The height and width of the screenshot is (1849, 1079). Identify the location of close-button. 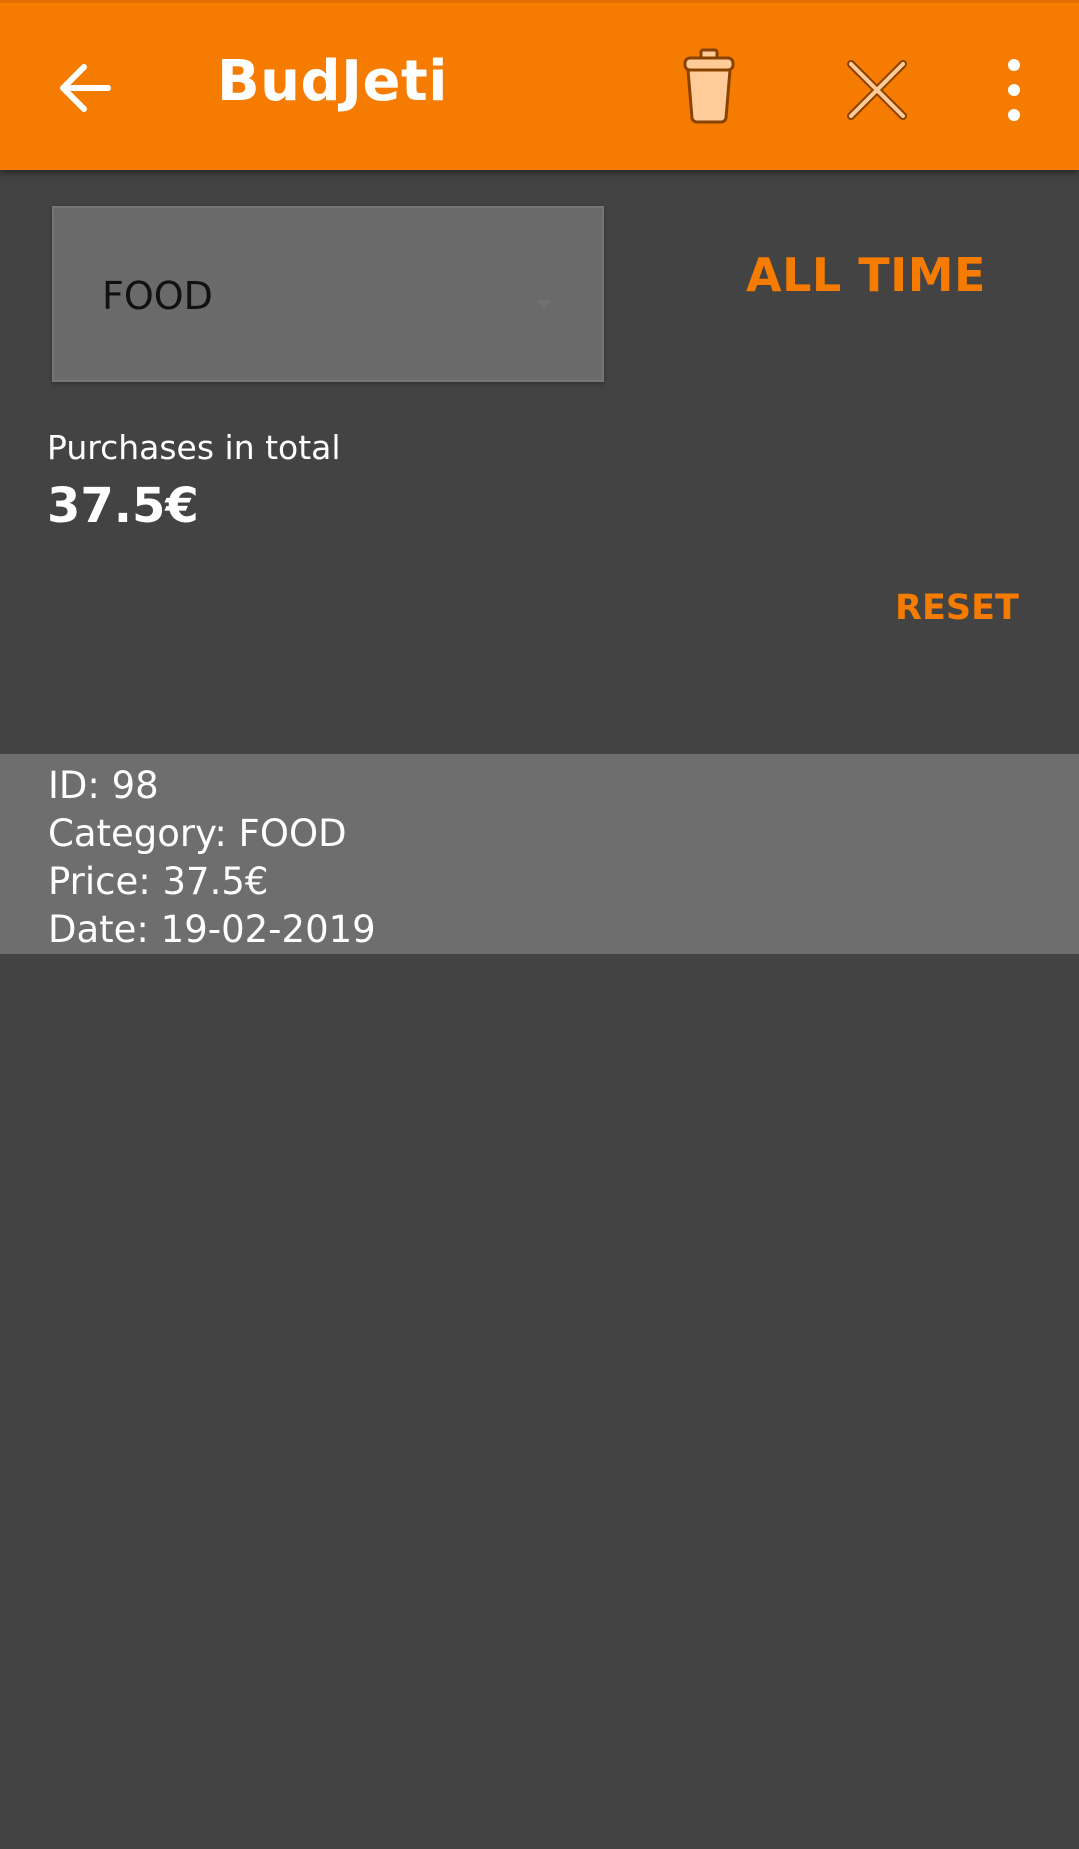
(877, 90).